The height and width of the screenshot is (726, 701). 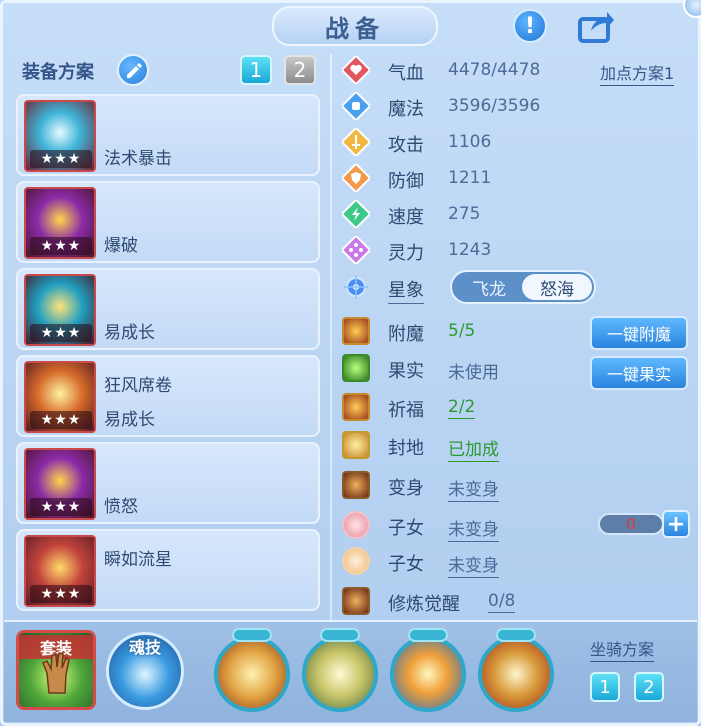 I want to click on stat-label: 攻击, so click(x=406, y=145).